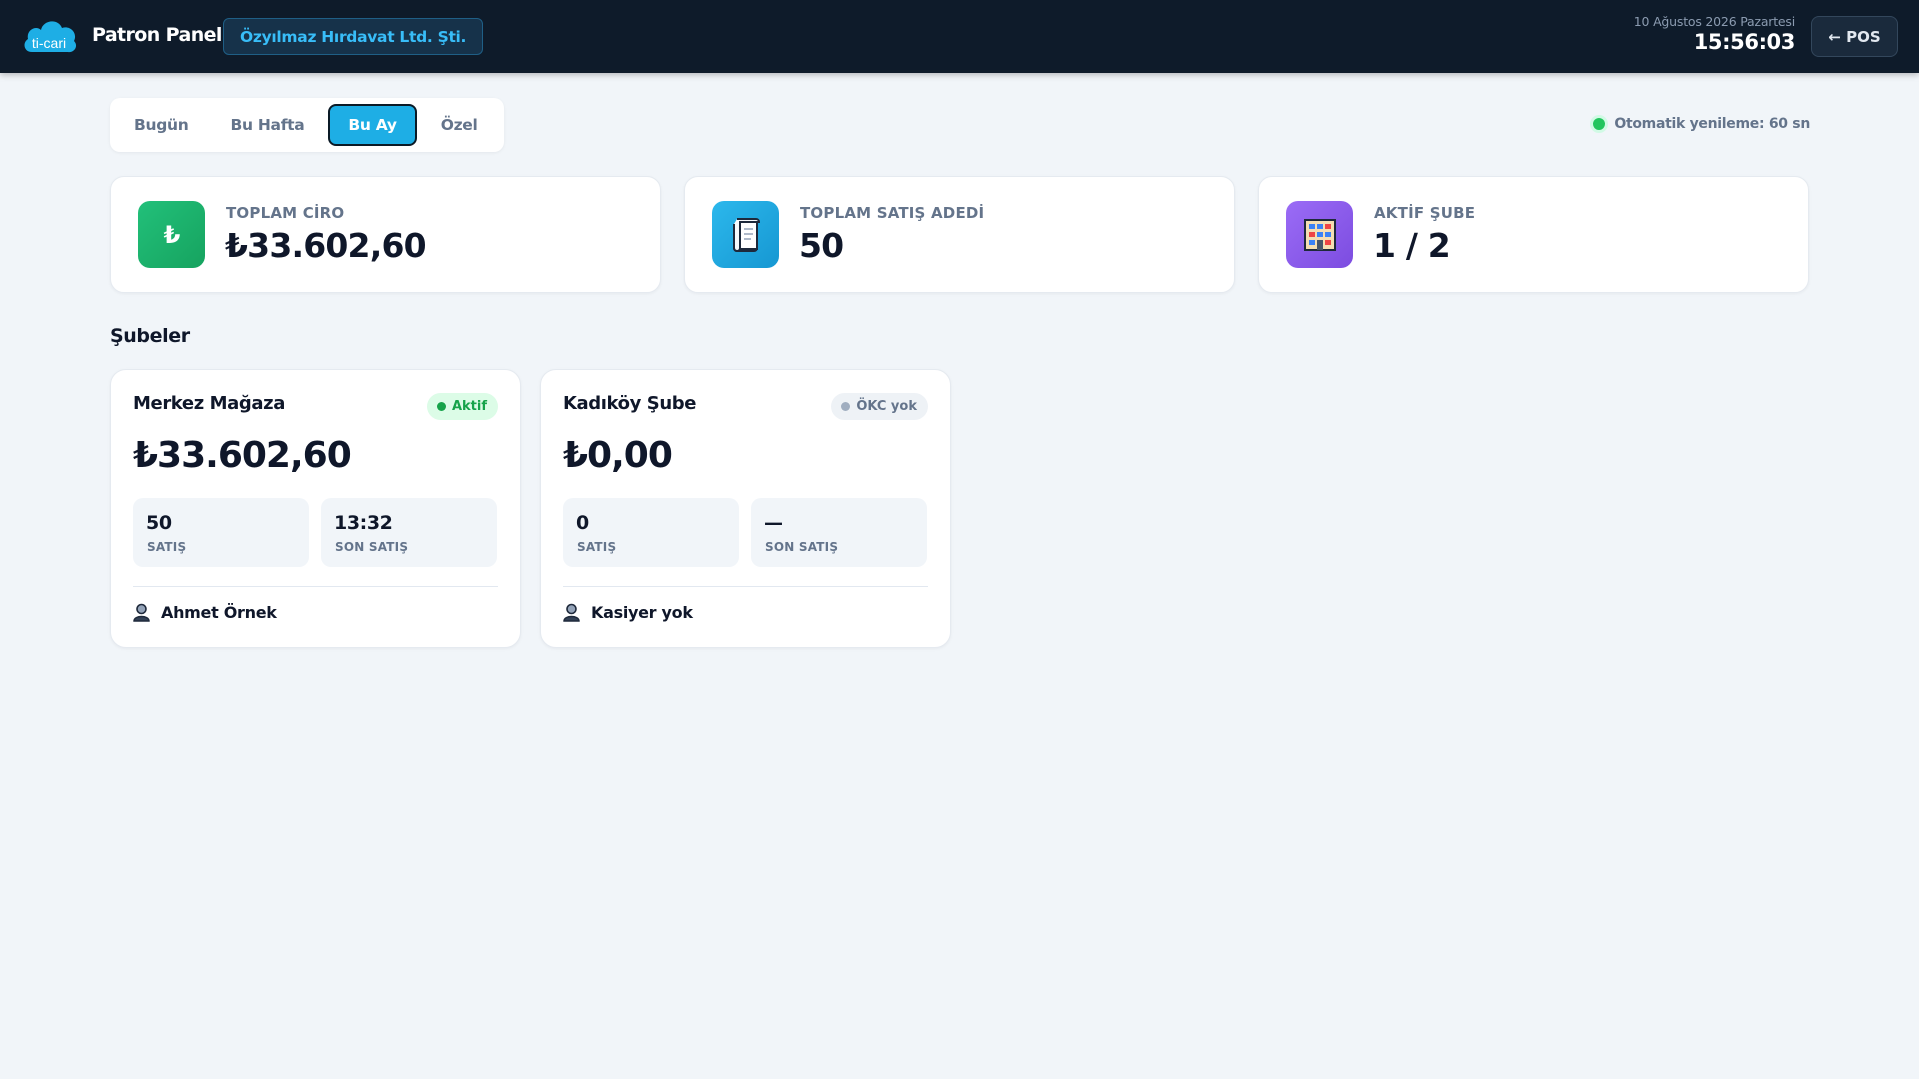 The image size is (1919, 1079). Describe the element at coordinates (363, 523) in the screenshot. I see `last-sale-value: 13:32` at that location.